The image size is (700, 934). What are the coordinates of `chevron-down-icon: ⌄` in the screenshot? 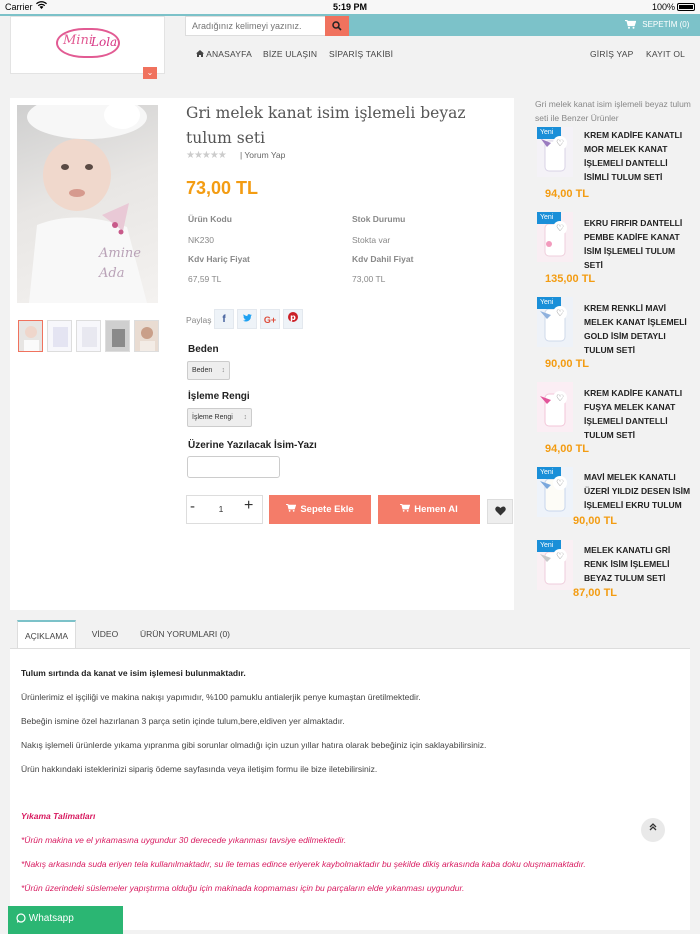 It's located at (150, 72).